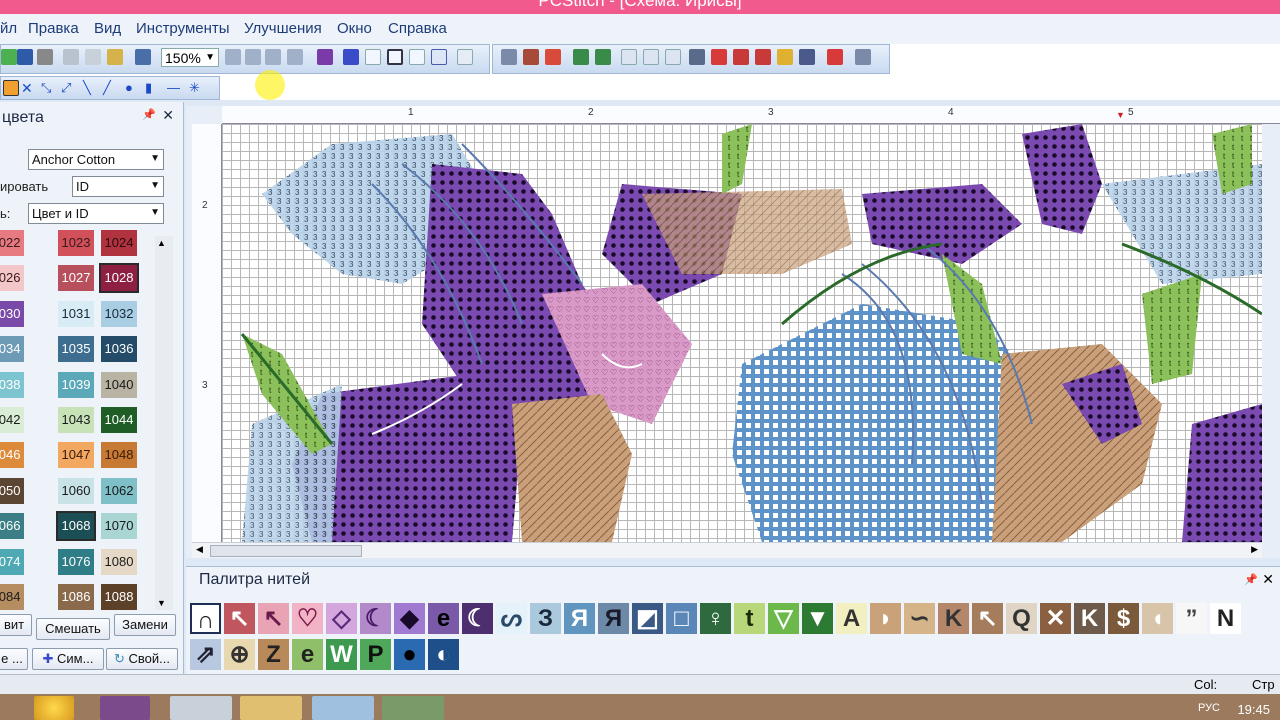 This screenshot has width=1280, height=720. I want to click on palette-cell: Z, so click(273, 654).